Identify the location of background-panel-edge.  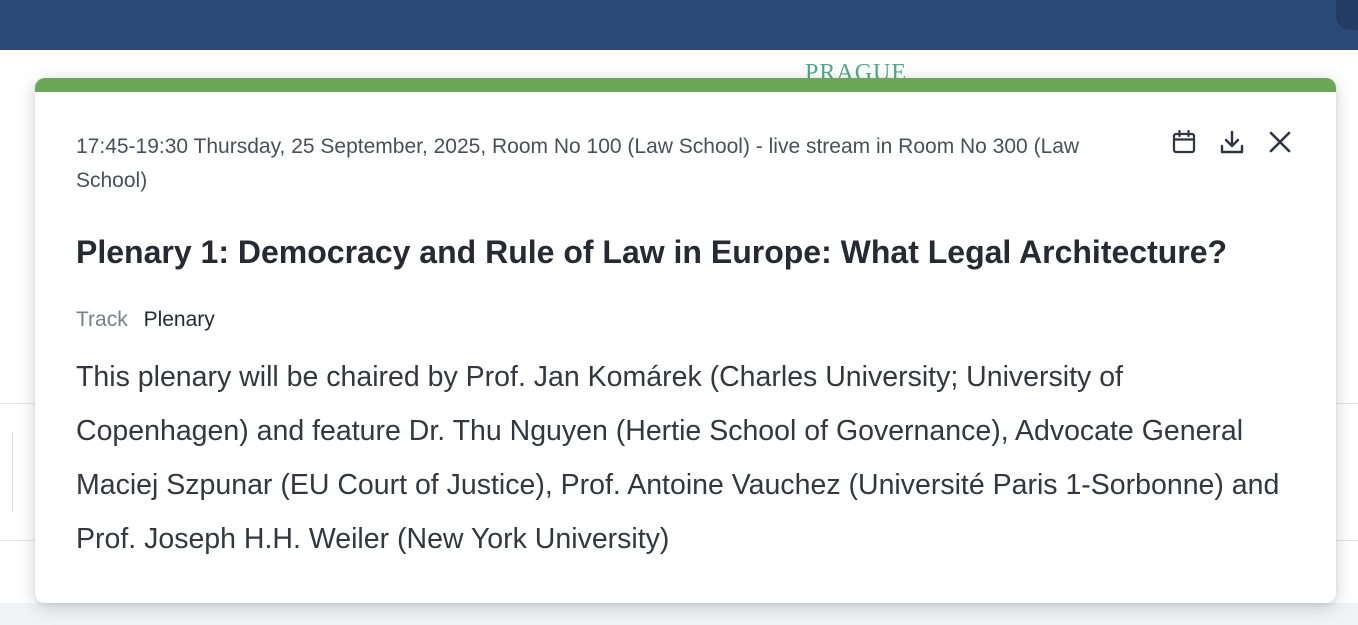
(12, 472).